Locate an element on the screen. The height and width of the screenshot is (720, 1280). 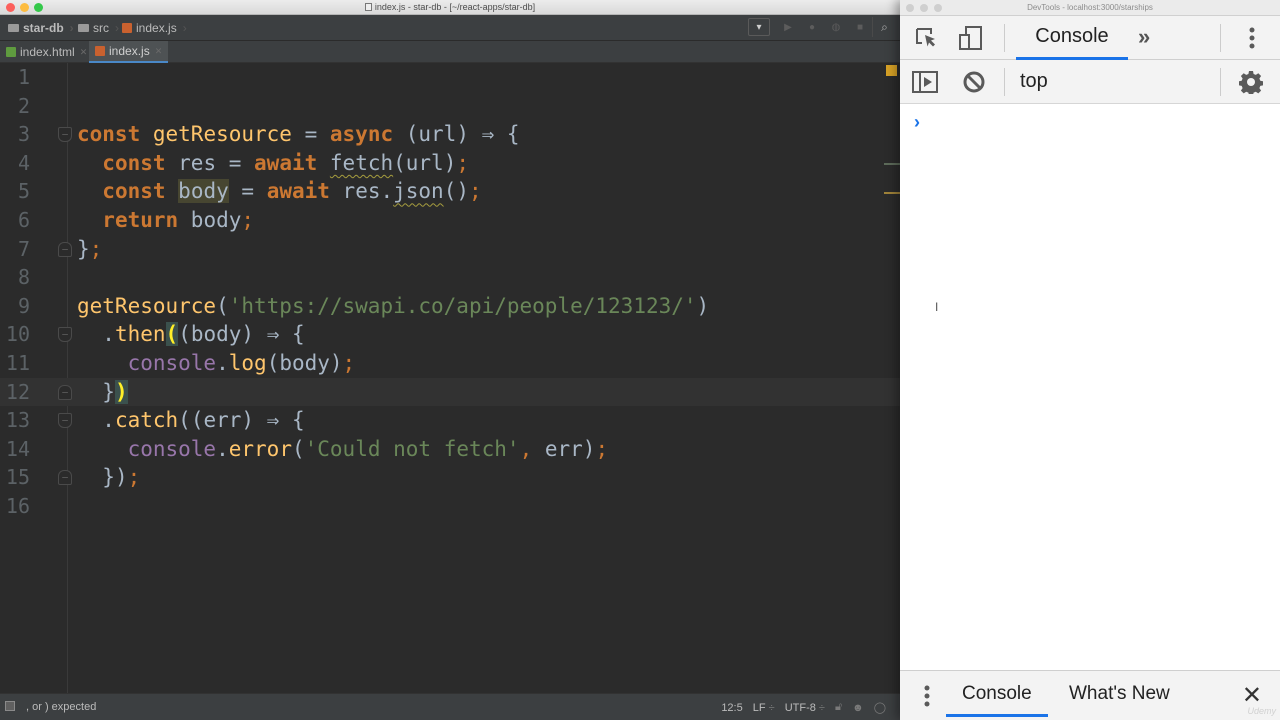
breadcrumb-folder: src › is located at coordinates (98, 28).